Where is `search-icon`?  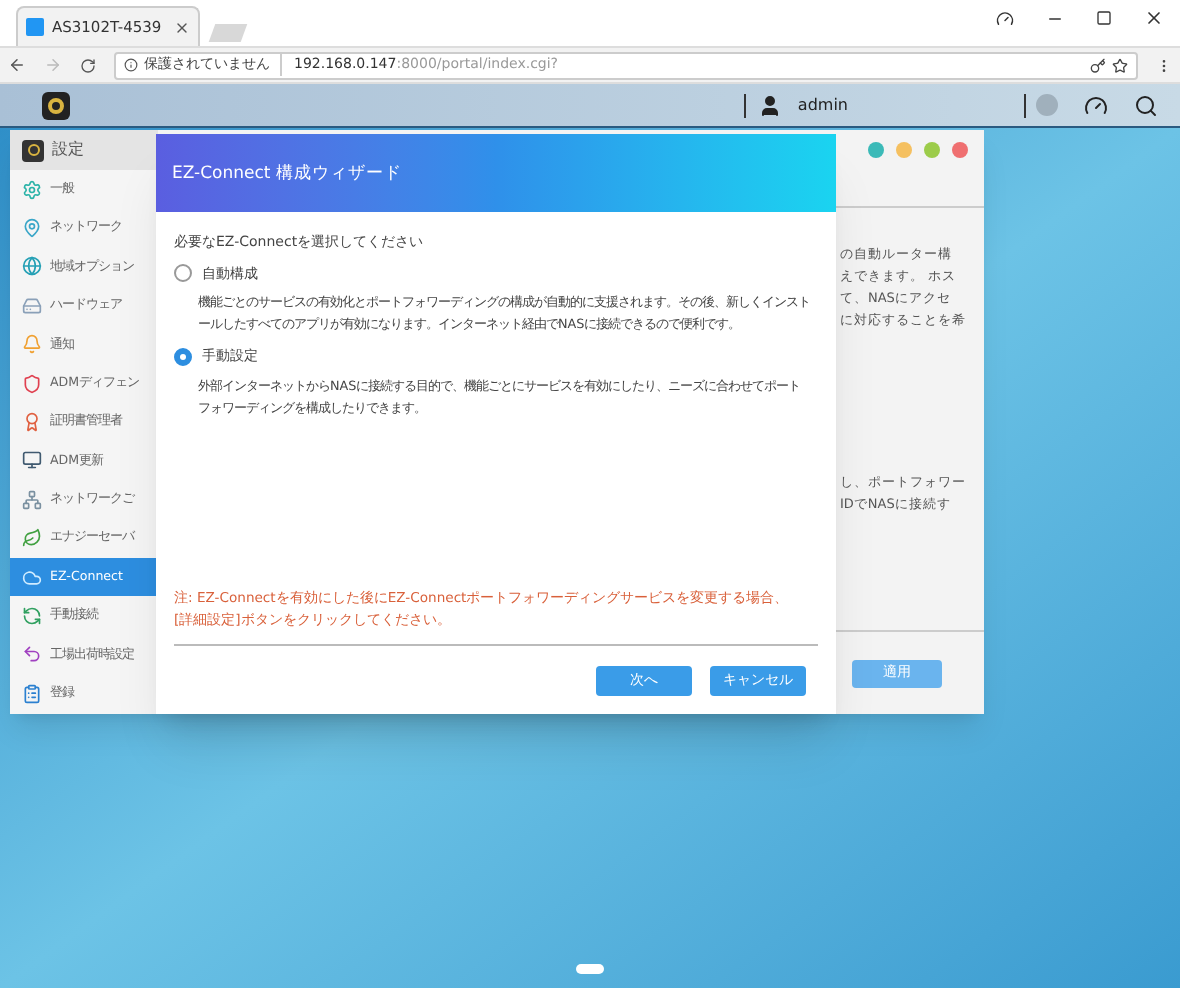
search-icon is located at coordinates (1146, 105).